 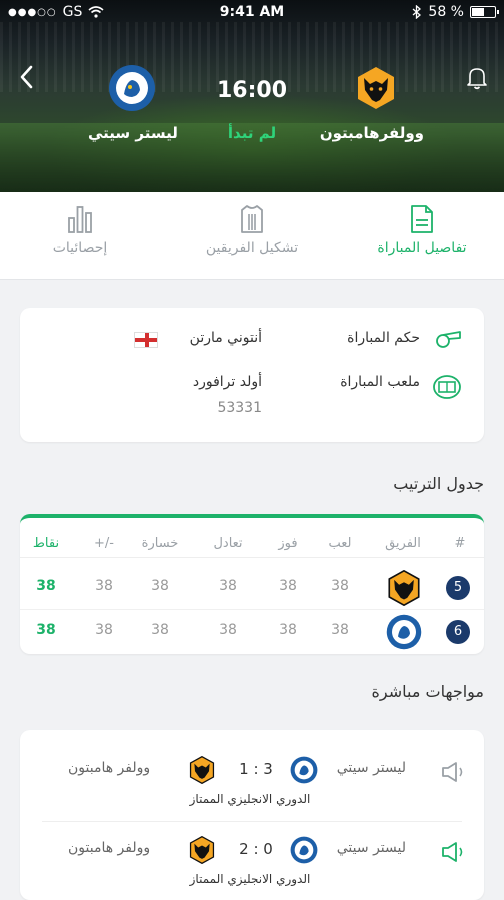 I want to click on england-flag-icon, so click(x=146, y=340).